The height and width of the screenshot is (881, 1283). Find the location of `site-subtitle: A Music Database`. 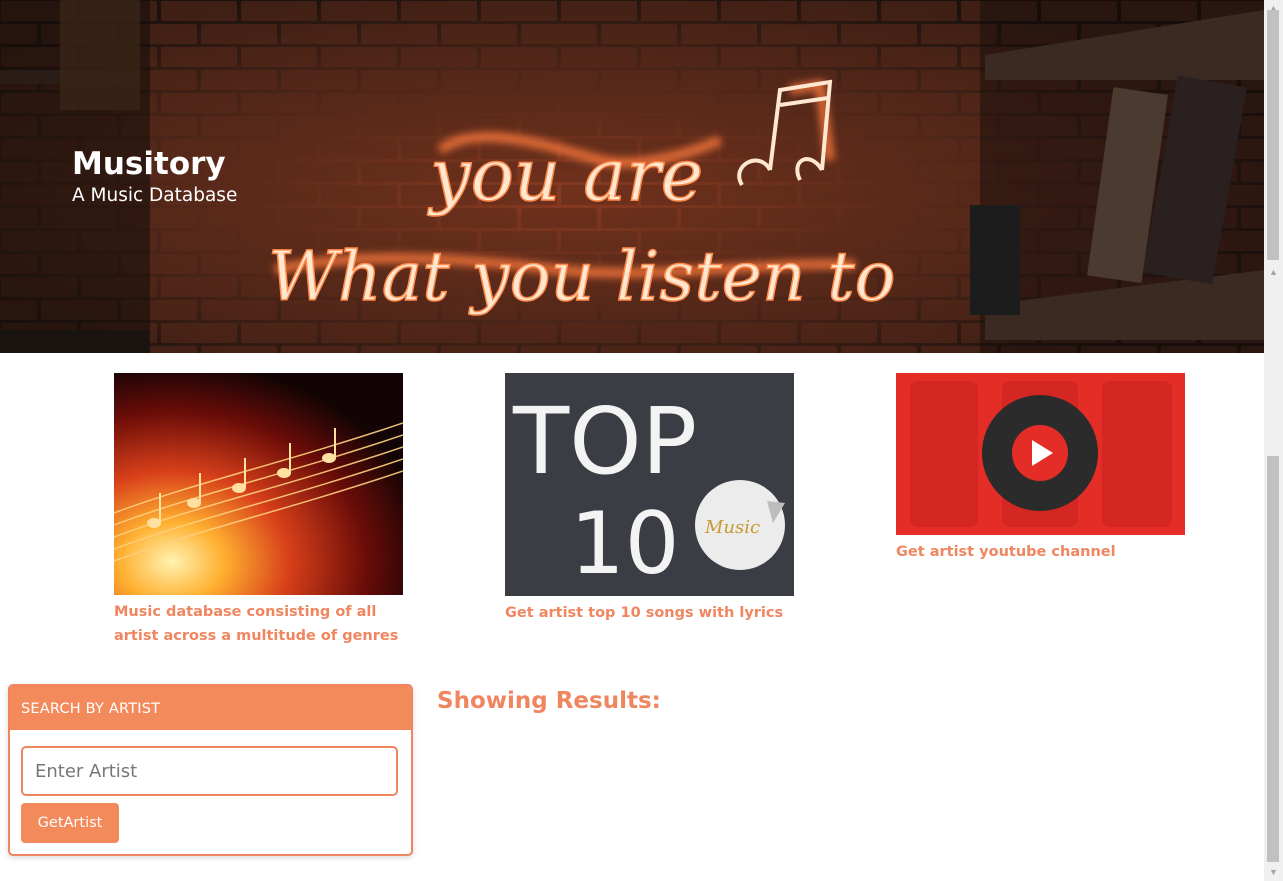

site-subtitle: A Music Database is located at coordinates (155, 195).